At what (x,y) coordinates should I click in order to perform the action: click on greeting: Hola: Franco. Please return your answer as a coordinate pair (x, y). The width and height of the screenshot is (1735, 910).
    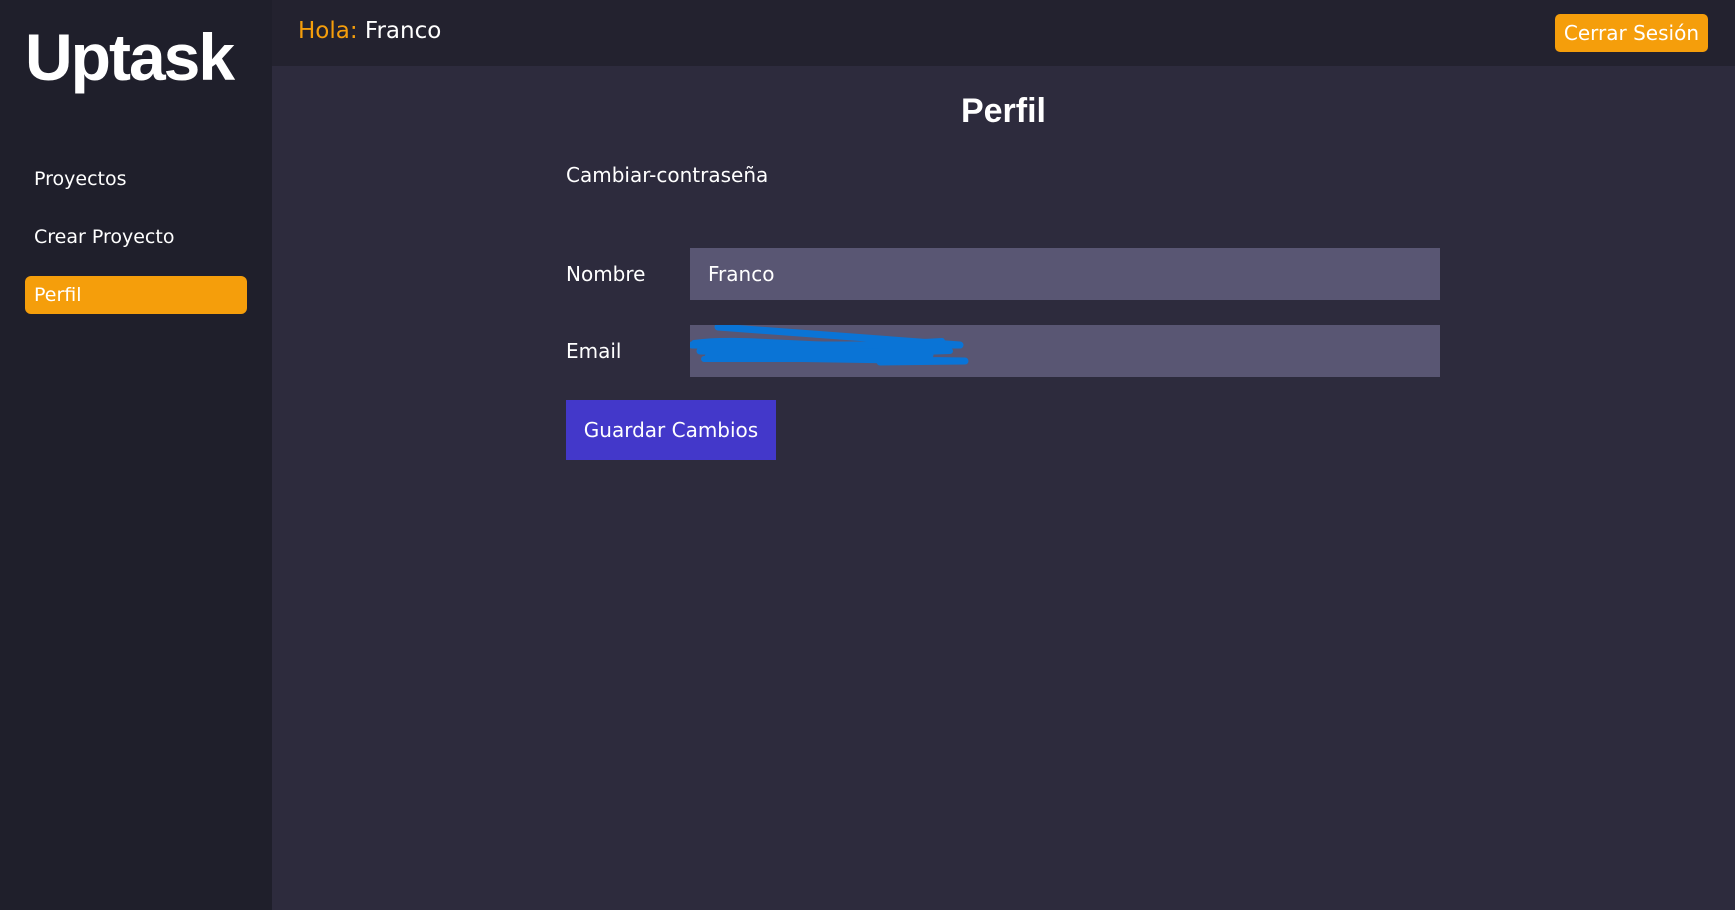
    Looking at the image, I should click on (369, 31).